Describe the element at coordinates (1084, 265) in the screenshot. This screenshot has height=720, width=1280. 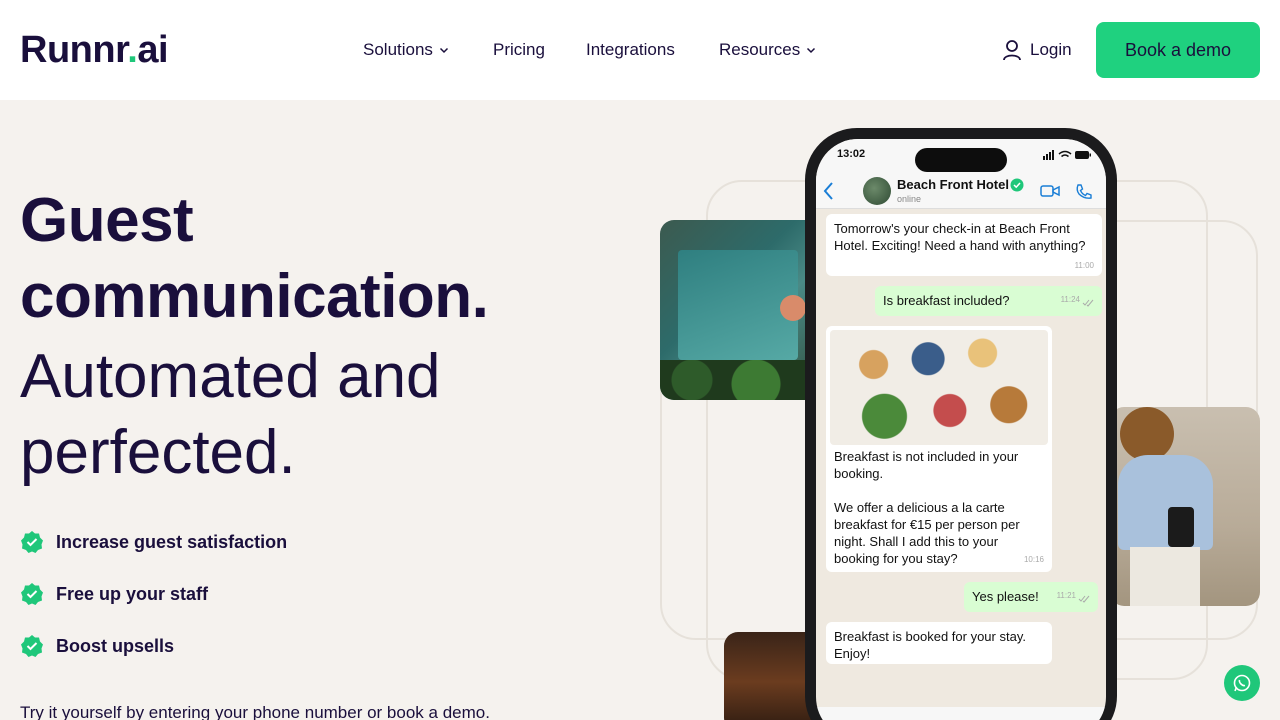
I see `message-time: 11:00` at that location.